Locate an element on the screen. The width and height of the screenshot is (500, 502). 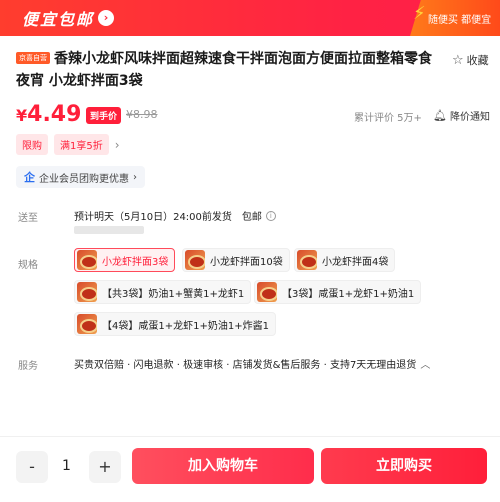
spec-option: 小龙虾拌面10袋 is located at coordinates (236, 260).